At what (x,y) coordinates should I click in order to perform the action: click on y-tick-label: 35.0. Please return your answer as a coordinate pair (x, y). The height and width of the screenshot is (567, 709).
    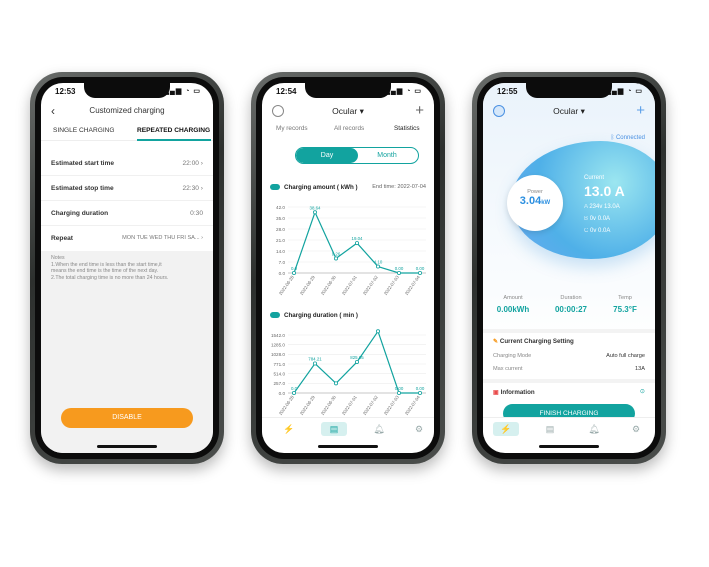
    Looking at the image, I should click on (280, 218).